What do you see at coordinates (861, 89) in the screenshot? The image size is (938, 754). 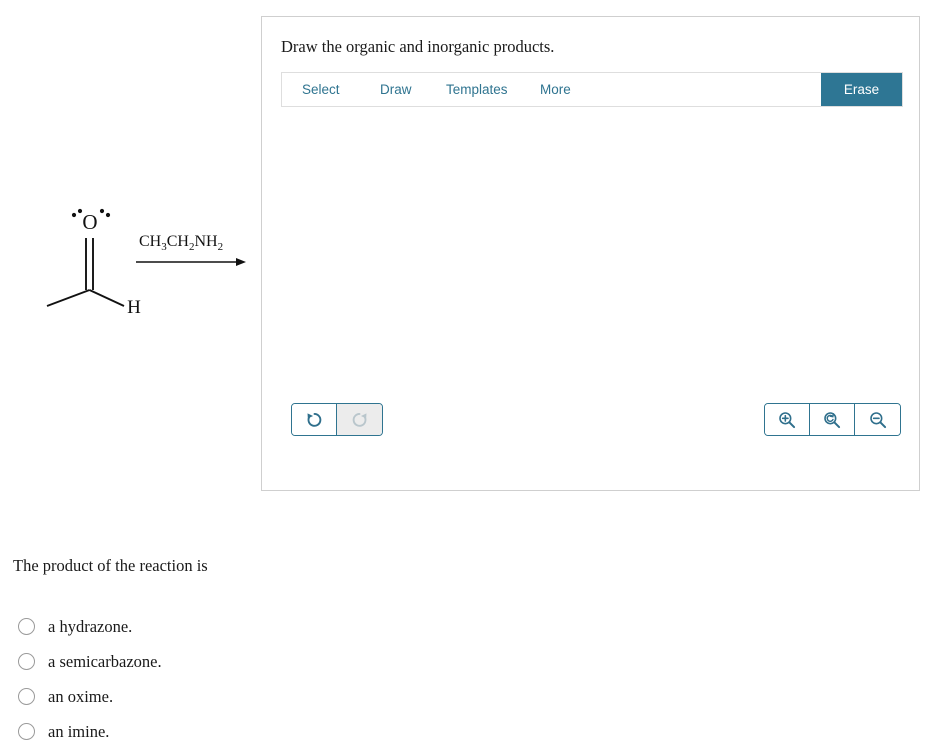 I see `erase-button: Erase` at bounding box center [861, 89].